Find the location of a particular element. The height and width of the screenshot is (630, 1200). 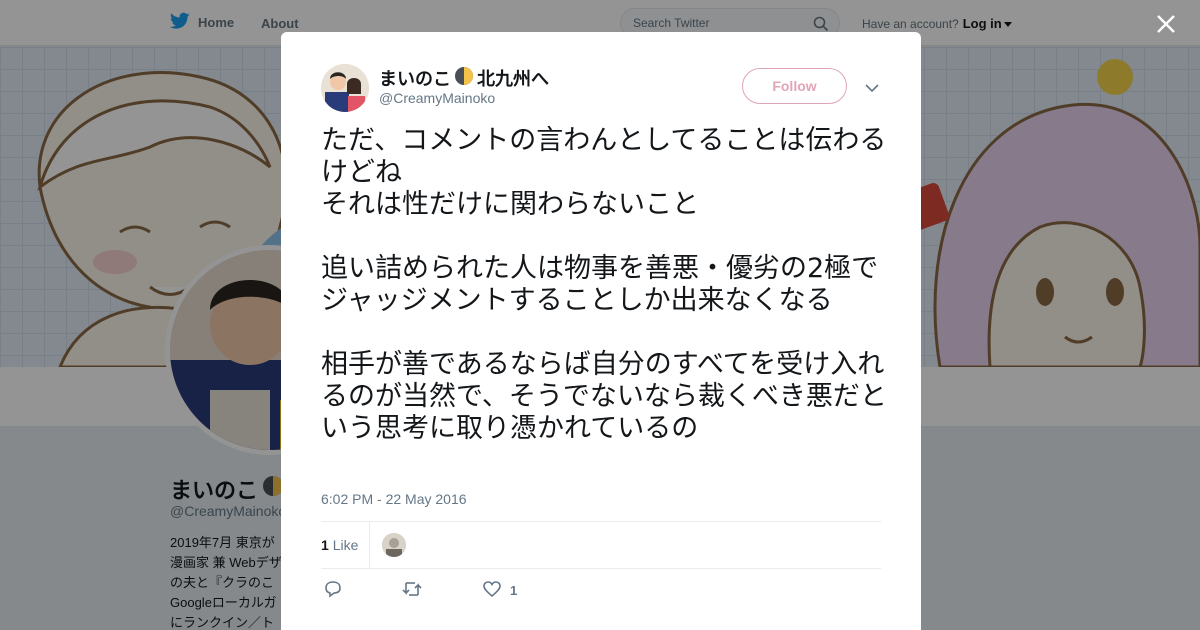

likes-stat: 1 Like is located at coordinates (339, 545).